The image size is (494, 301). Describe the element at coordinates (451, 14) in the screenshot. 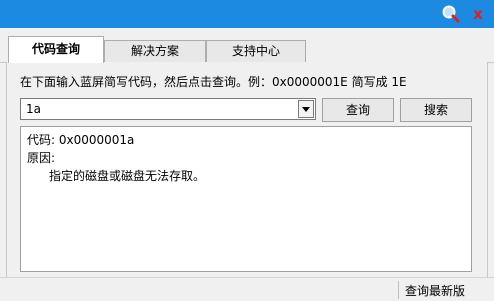

I see `search-icon` at that location.